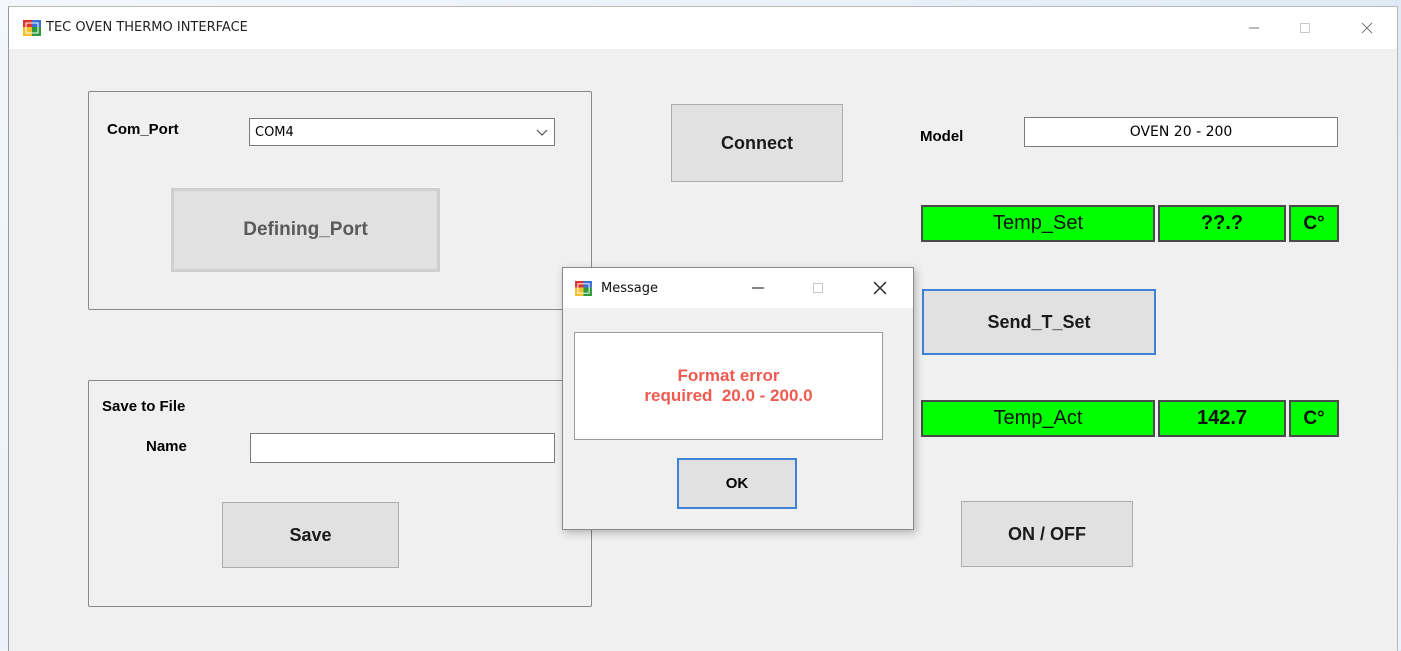  I want to click on send-t-set-button: Send_T_Set, so click(1039, 322).